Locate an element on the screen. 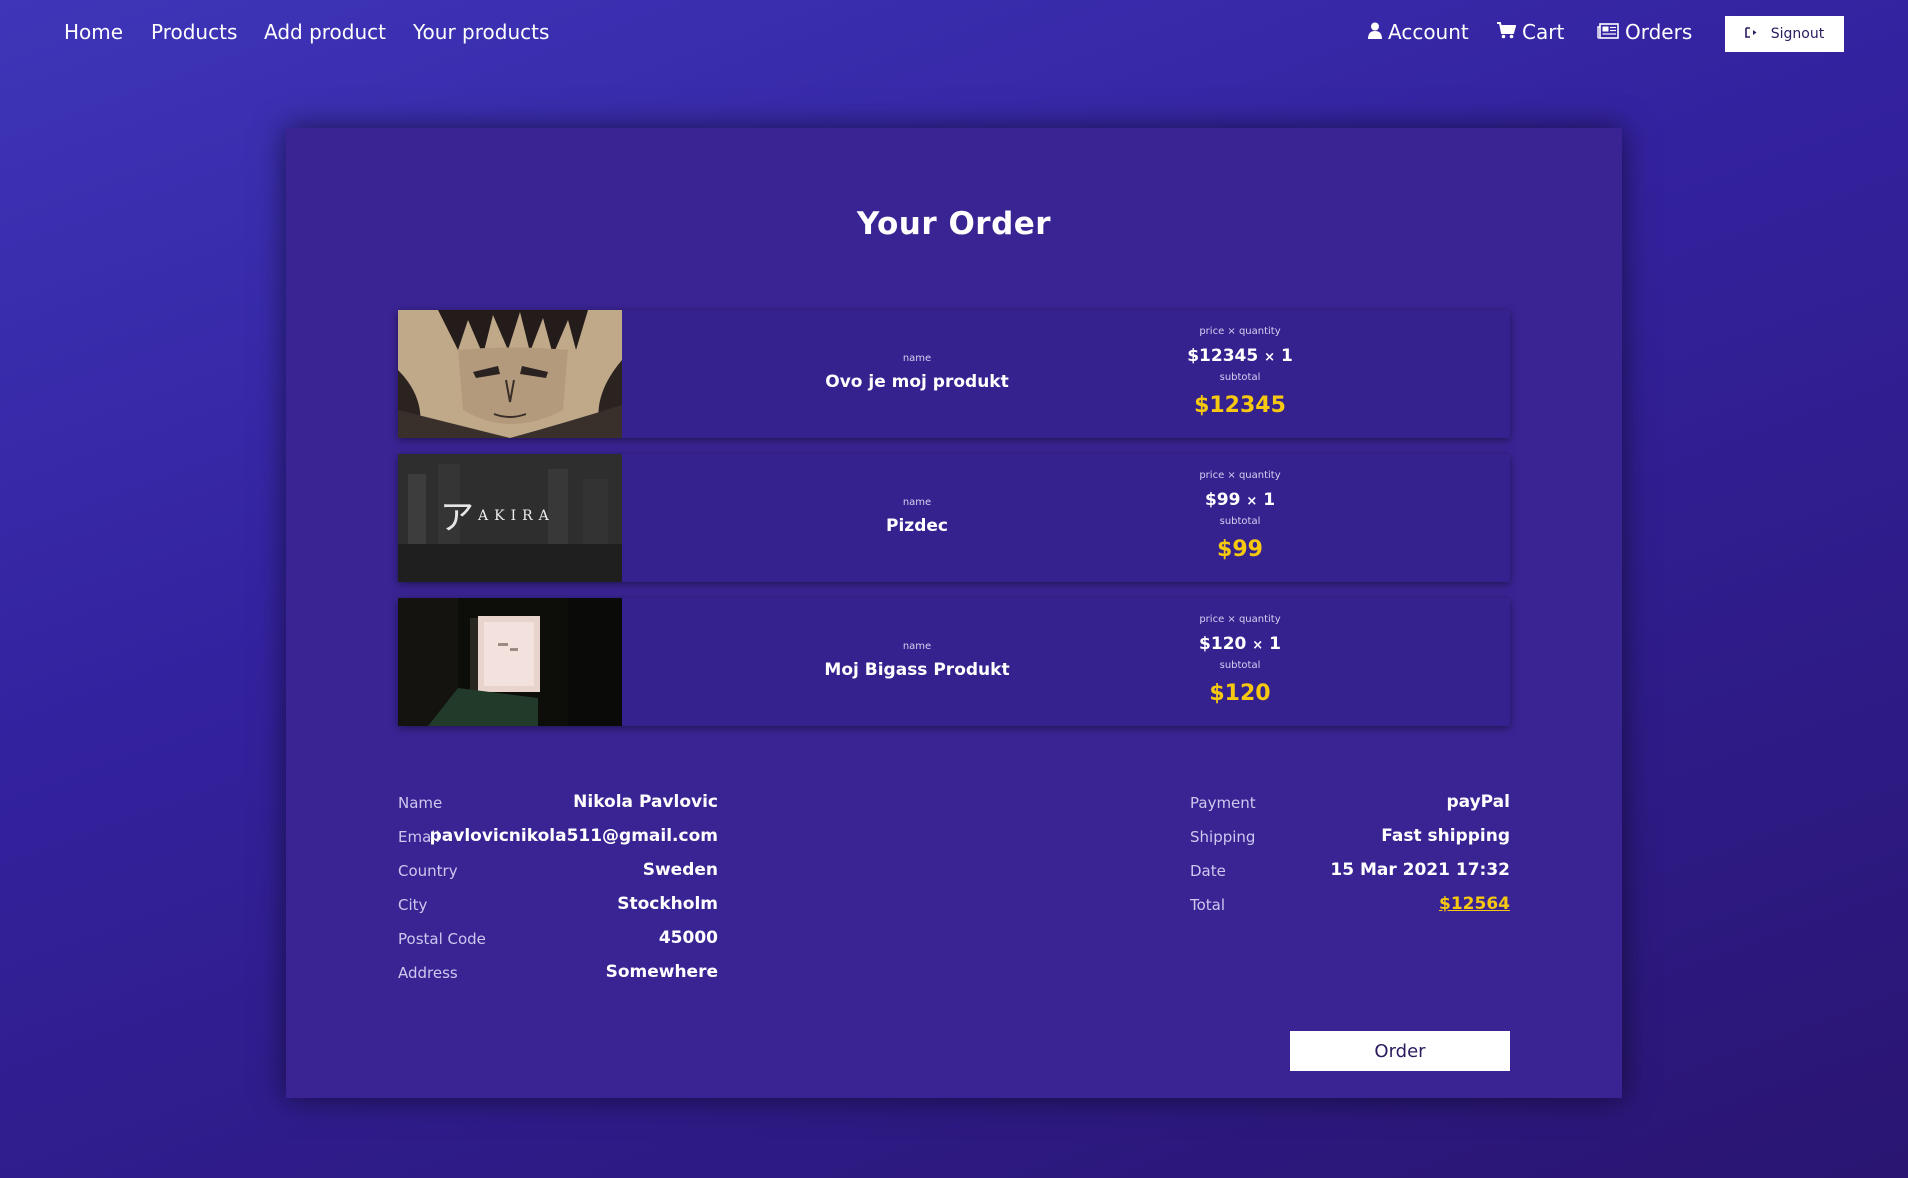 Image resolution: width=1908 pixels, height=1178 pixels. info-value: Sweden is located at coordinates (680, 870).